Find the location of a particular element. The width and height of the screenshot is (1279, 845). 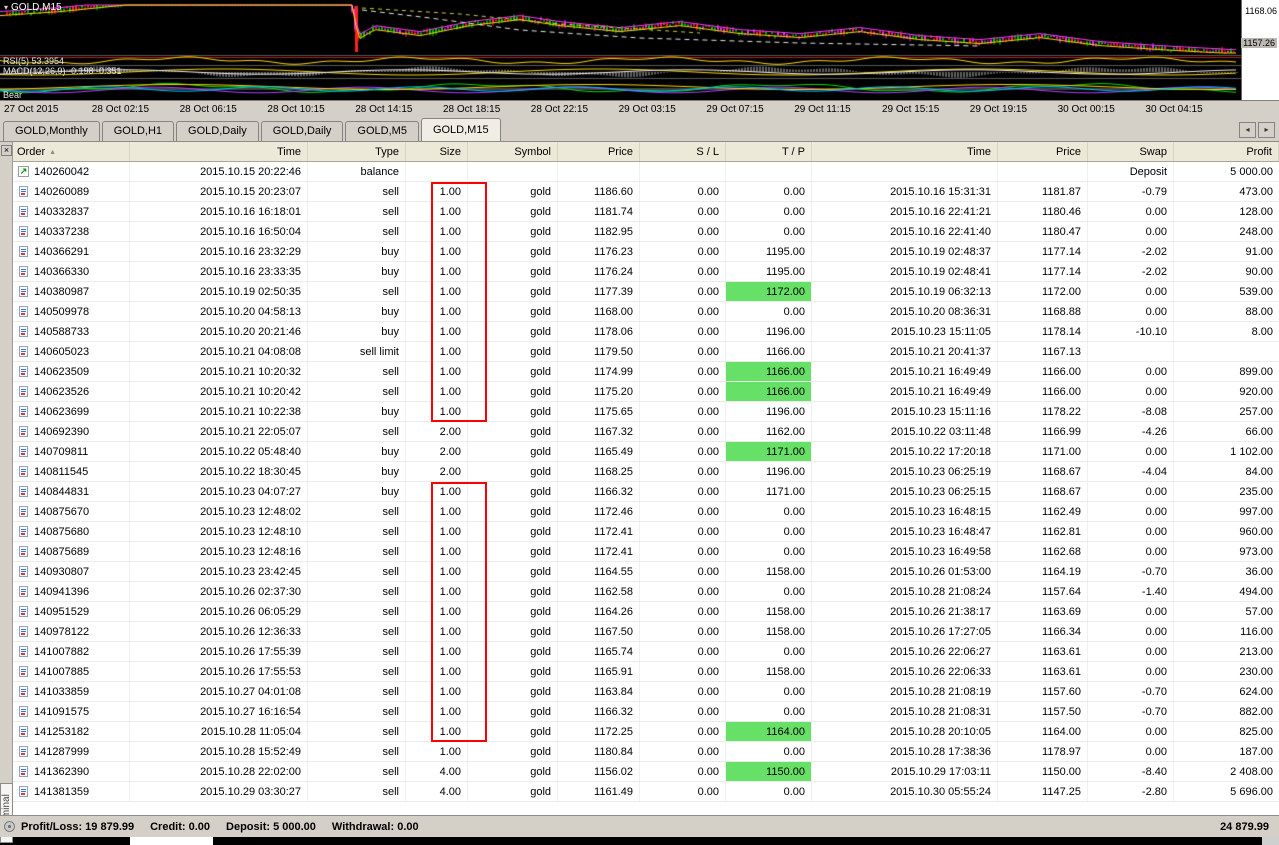

price-chart is located at coordinates (620, 50).